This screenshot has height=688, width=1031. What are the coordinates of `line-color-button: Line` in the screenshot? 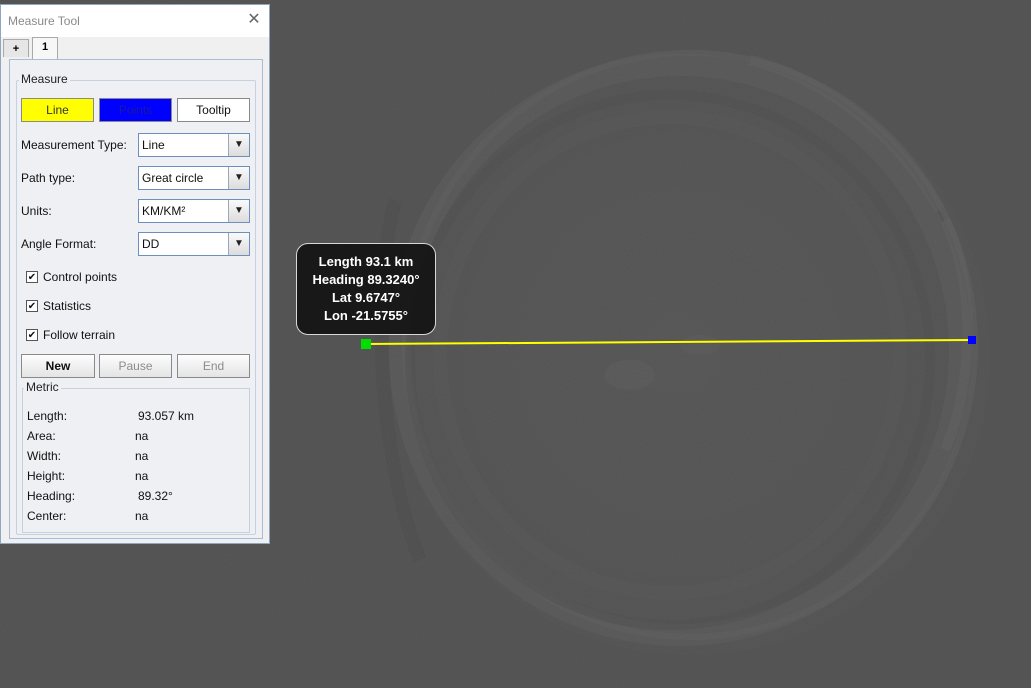 It's located at (57, 110).